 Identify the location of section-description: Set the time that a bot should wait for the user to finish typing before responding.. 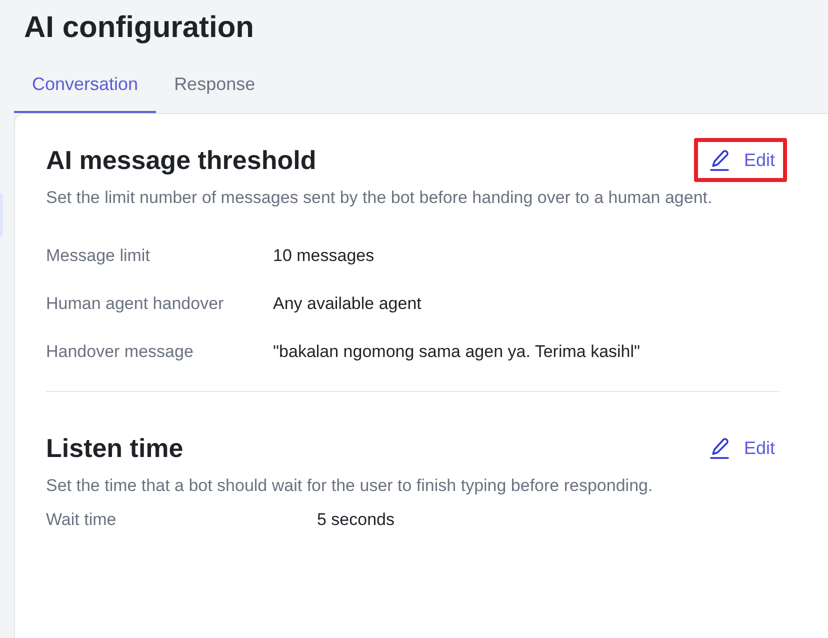
(350, 486).